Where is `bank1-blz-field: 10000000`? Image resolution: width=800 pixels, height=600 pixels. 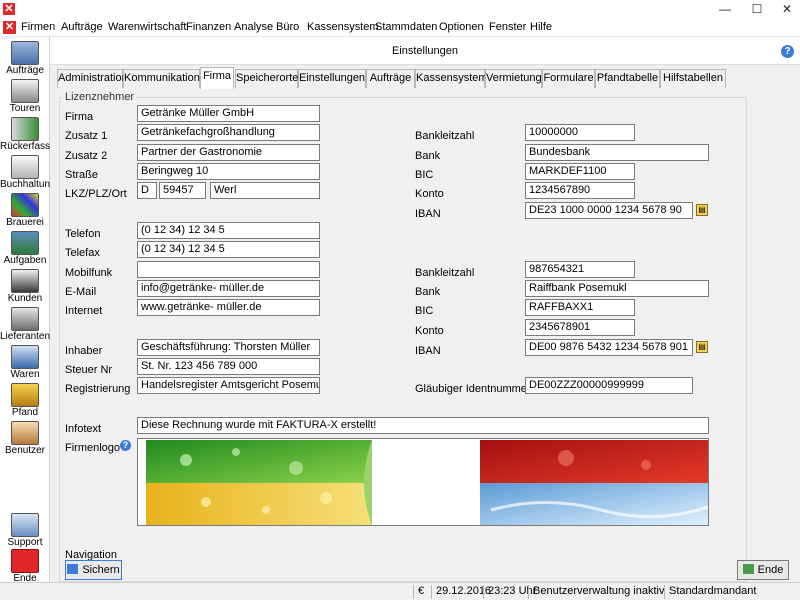 bank1-blz-field: 10000000 is located at coordinates (580, 132).